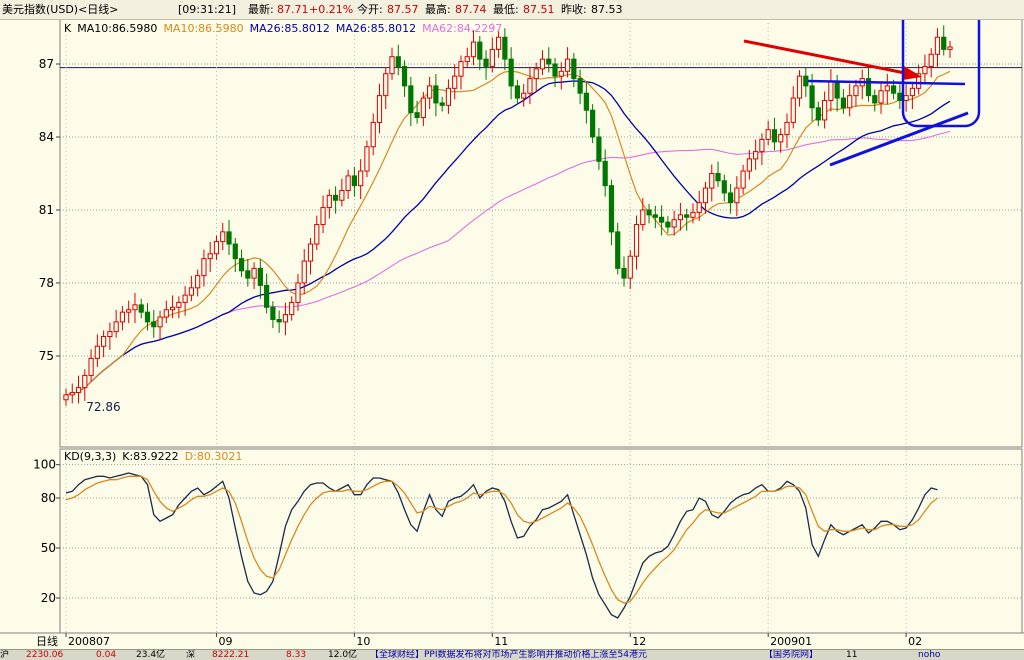 This screenshot has height=660, width=1024. What do you see at coordinates (89, 641) in the screenshot?
I see `x-tick-label: 200807` at bounding box center [89, 641].